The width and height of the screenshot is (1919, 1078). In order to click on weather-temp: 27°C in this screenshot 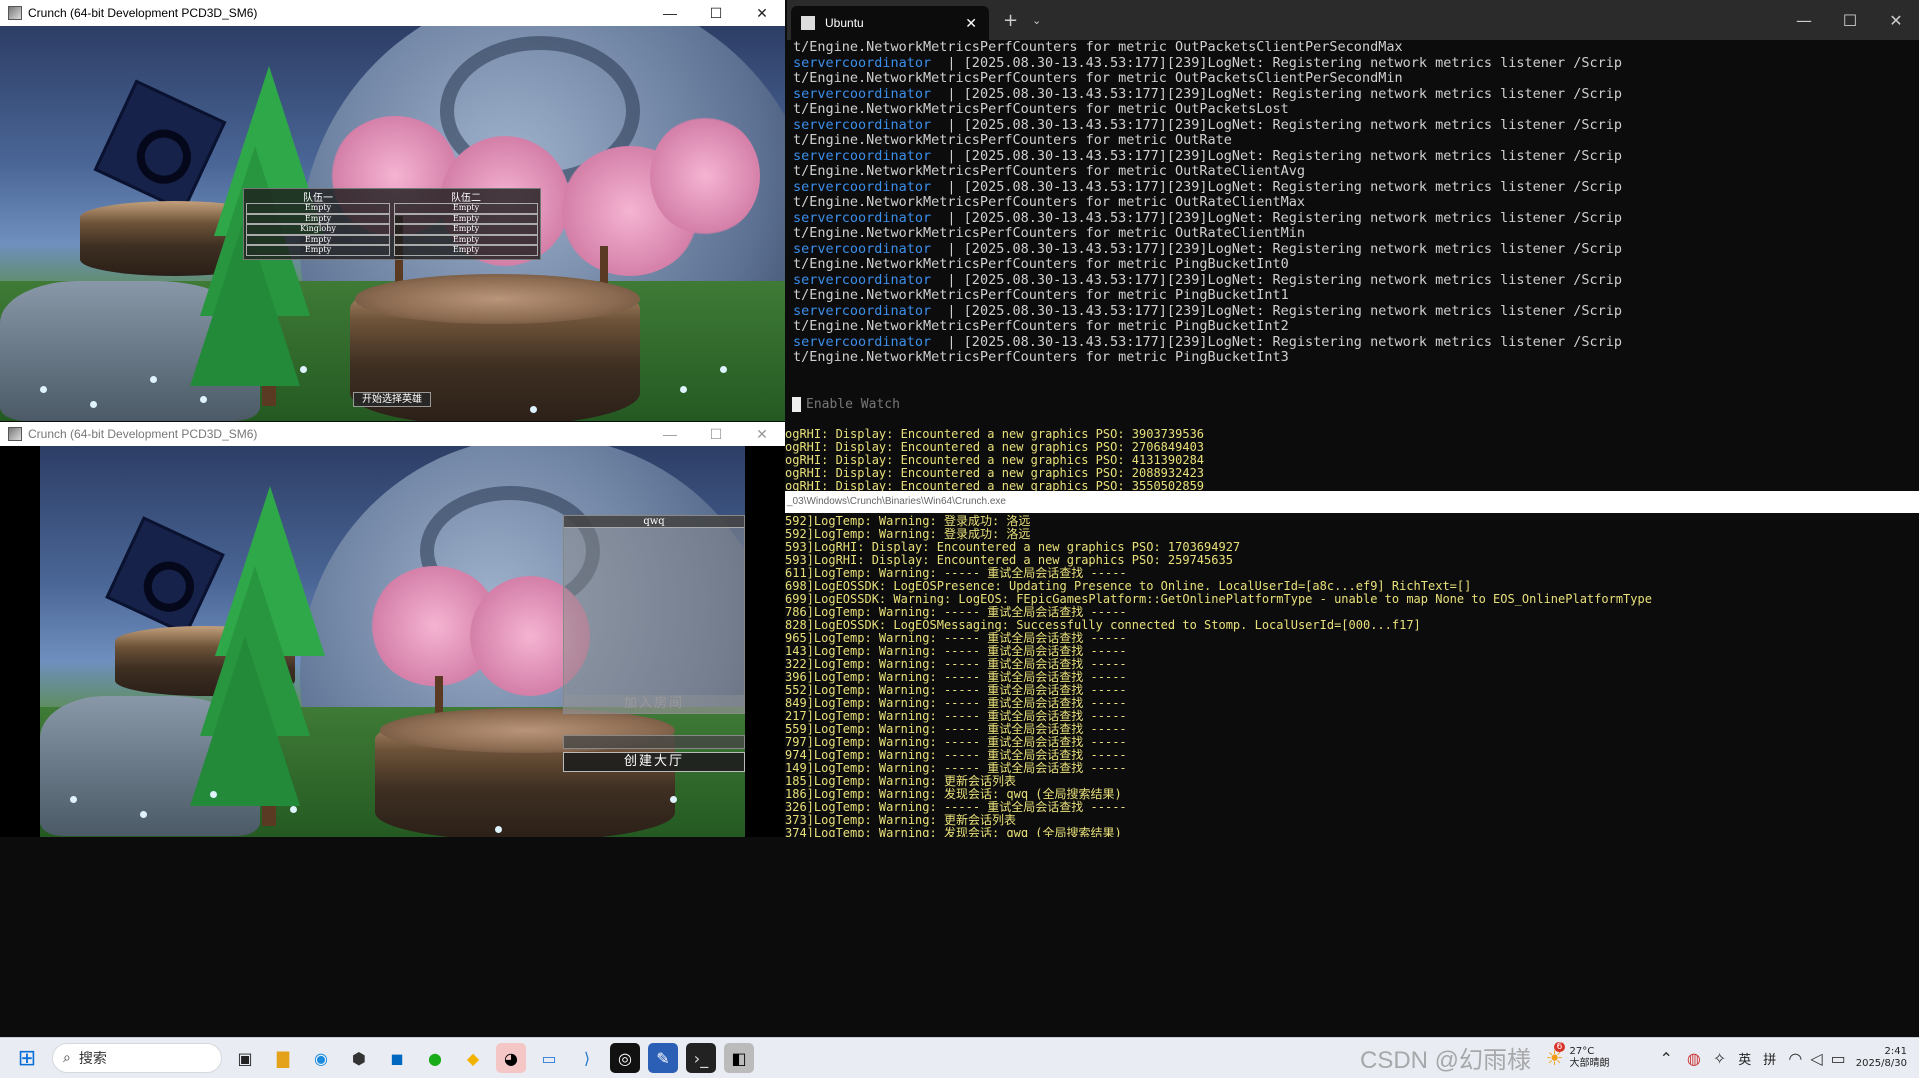, I will do `click(1582, 1051)`.